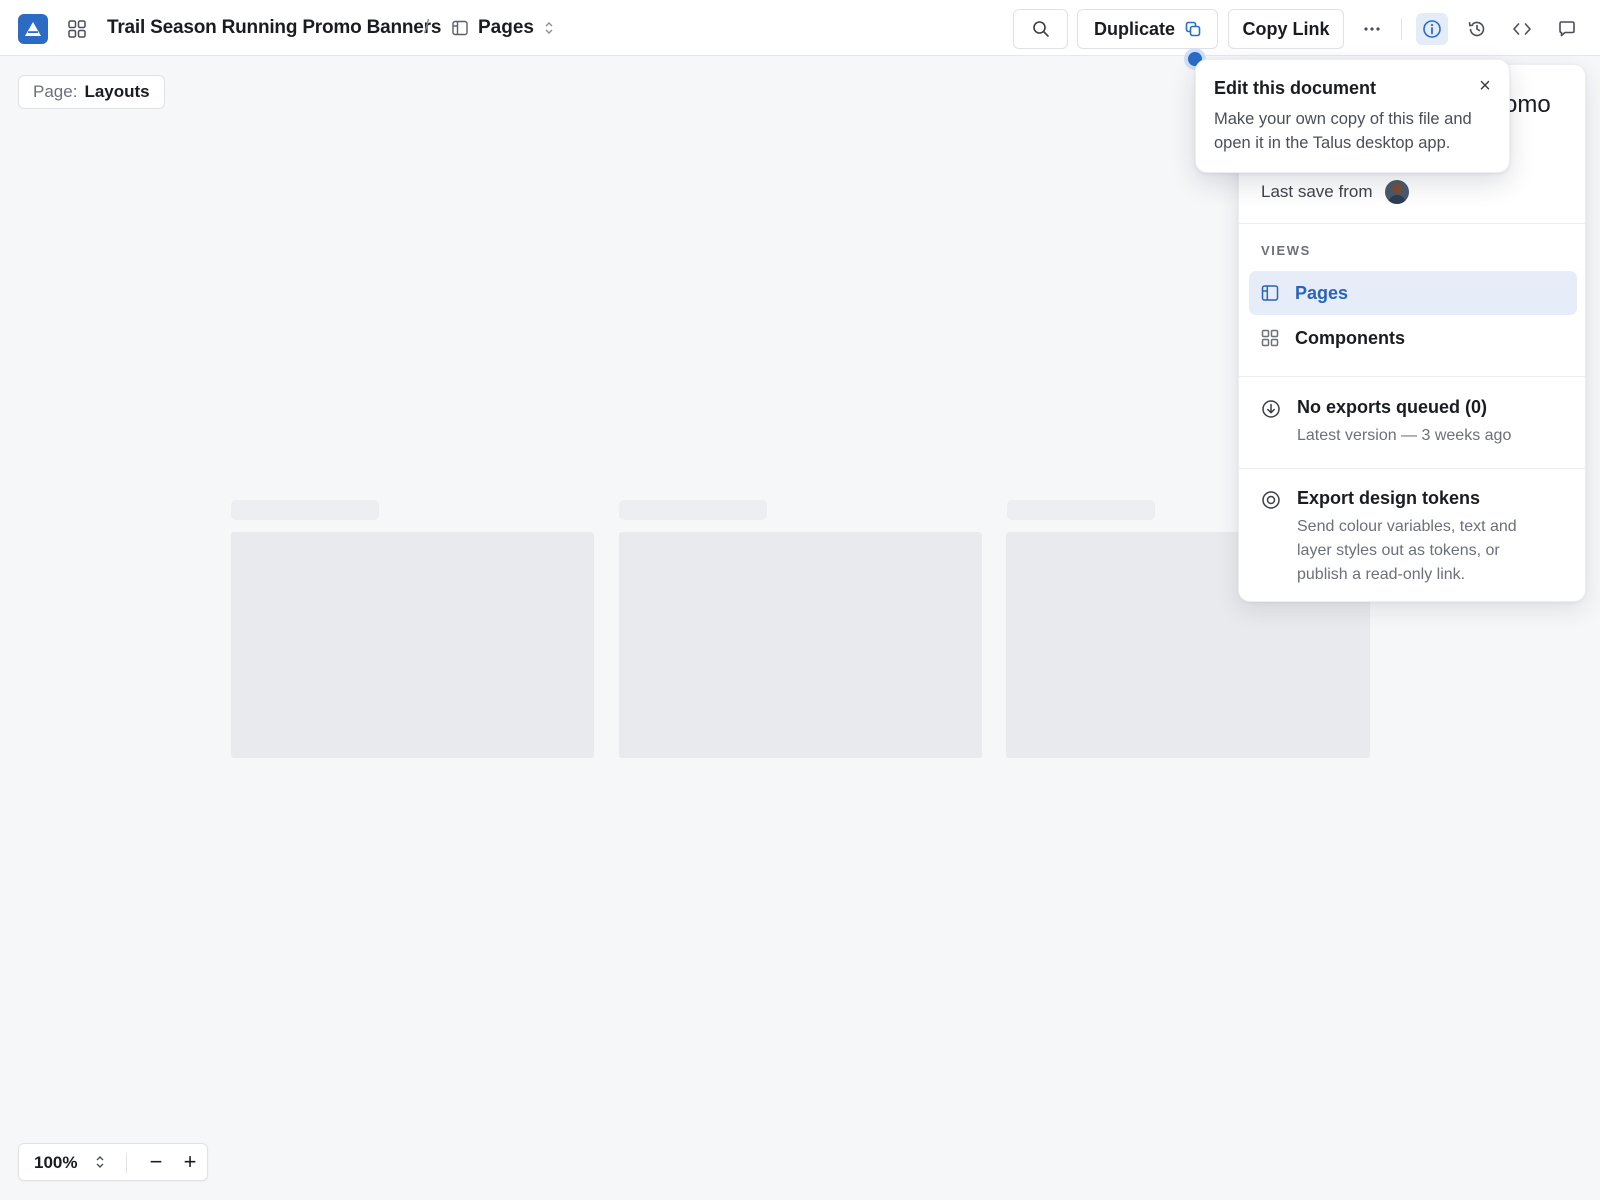  What do you see at coordinates (1401, 29) in the screenshot?
I see `toolbar-divider` at bounding box center [1401, 29].